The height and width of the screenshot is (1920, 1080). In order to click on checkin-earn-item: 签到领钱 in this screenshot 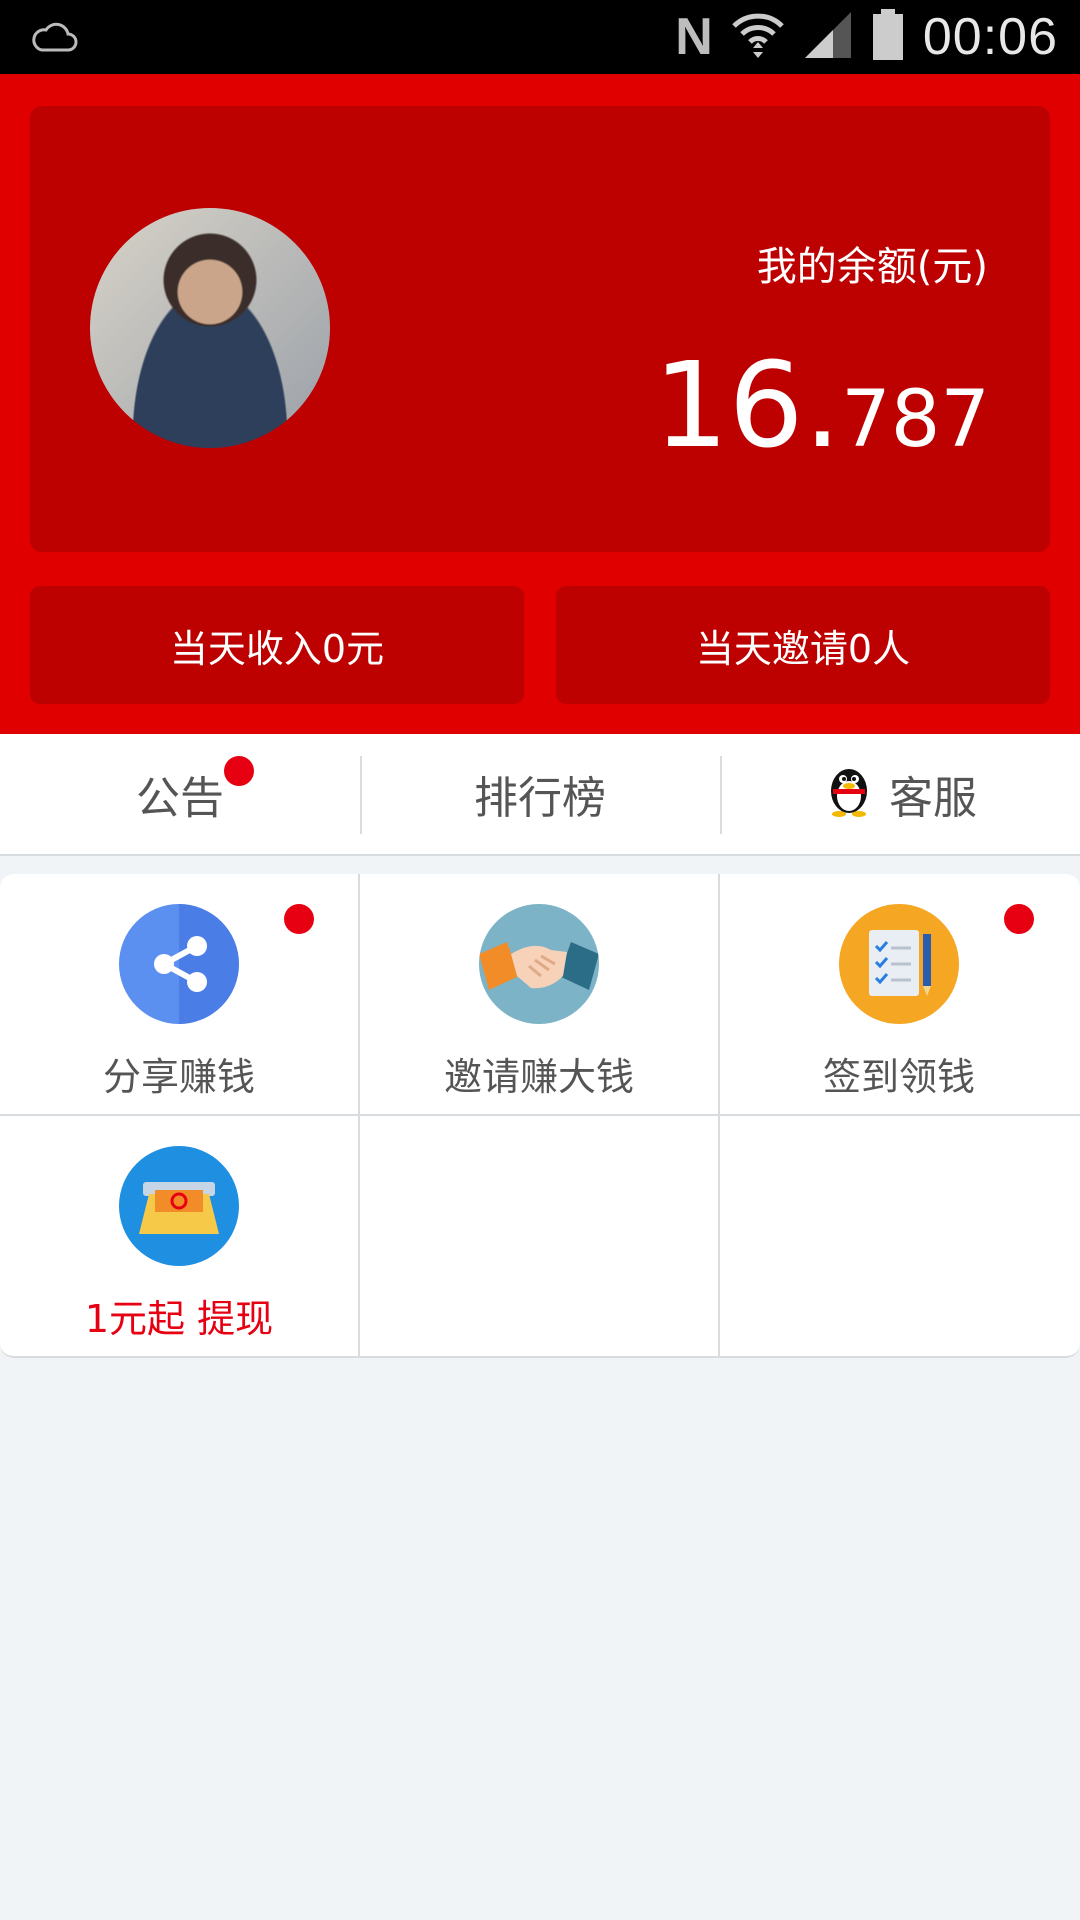, I will do `click(899, 994)`.